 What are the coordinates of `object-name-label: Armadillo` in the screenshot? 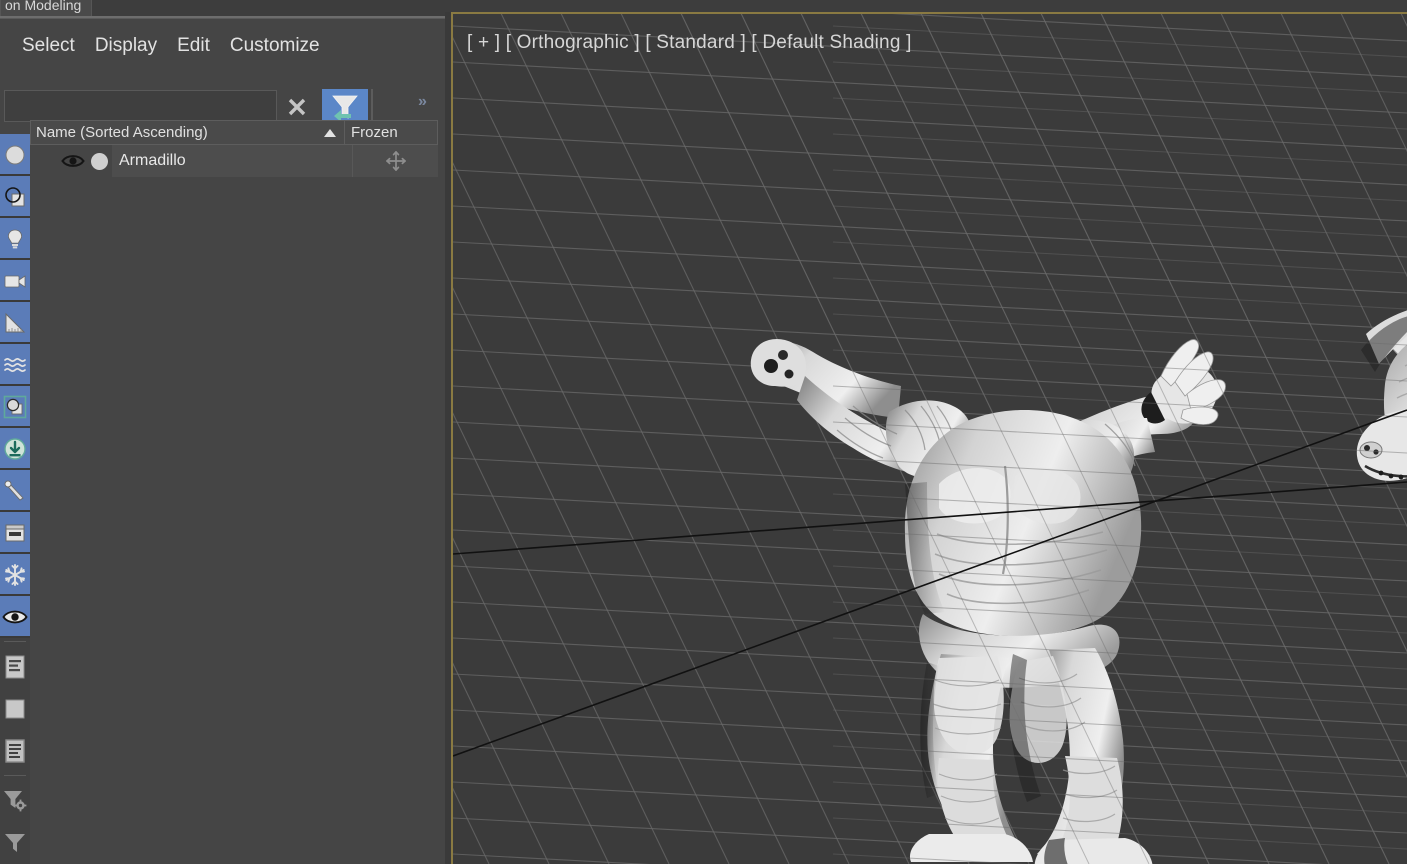 It's located at (152, 160).